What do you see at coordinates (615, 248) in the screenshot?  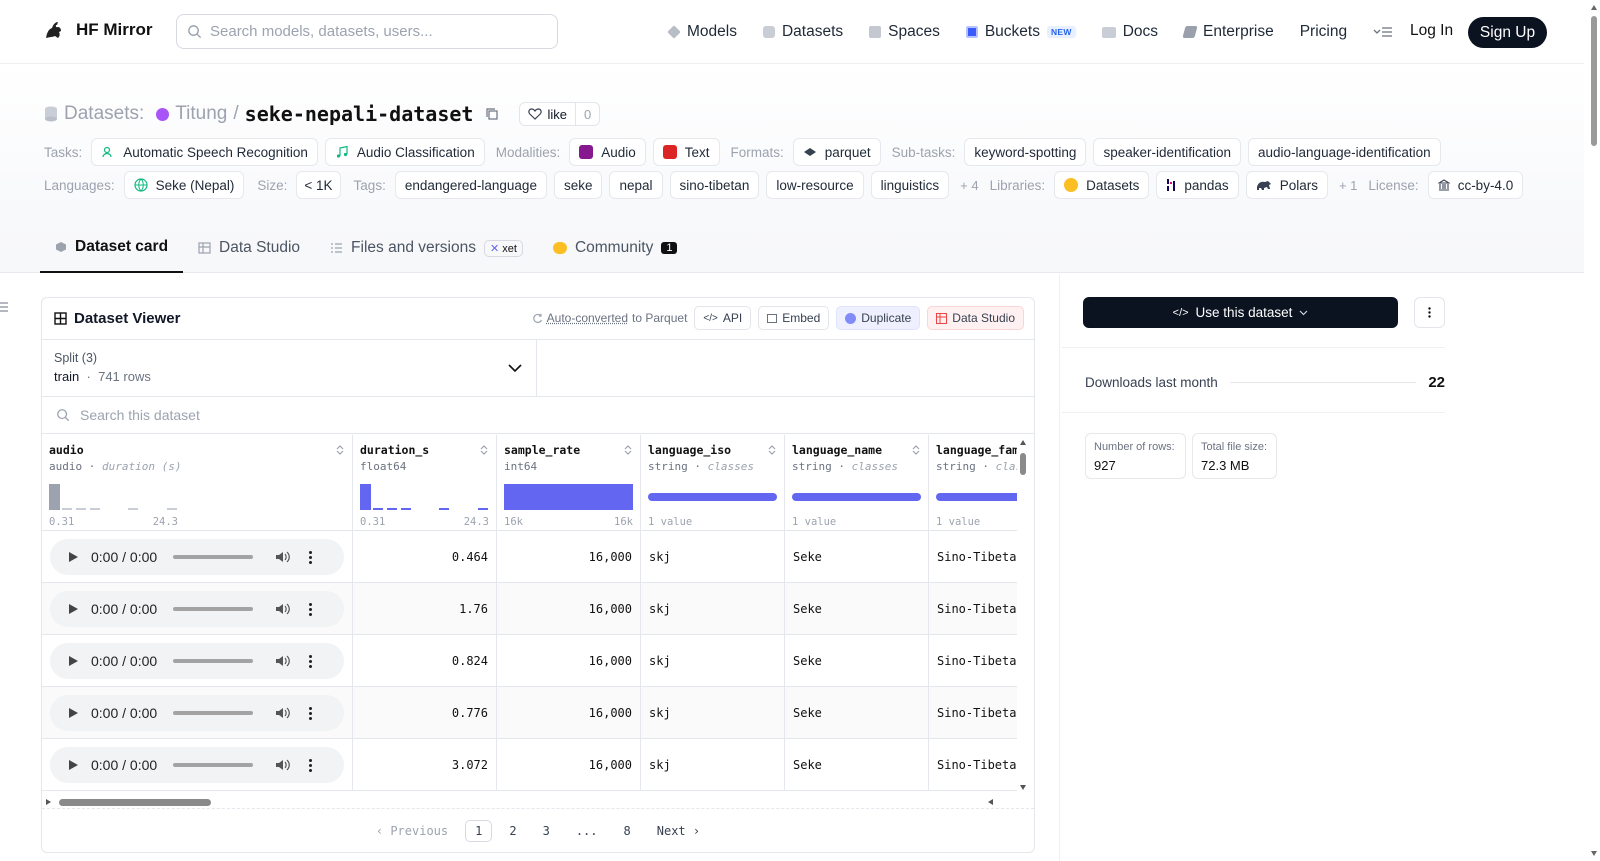 I see `tab-community: Community 1` at bounding box center [615, 248].